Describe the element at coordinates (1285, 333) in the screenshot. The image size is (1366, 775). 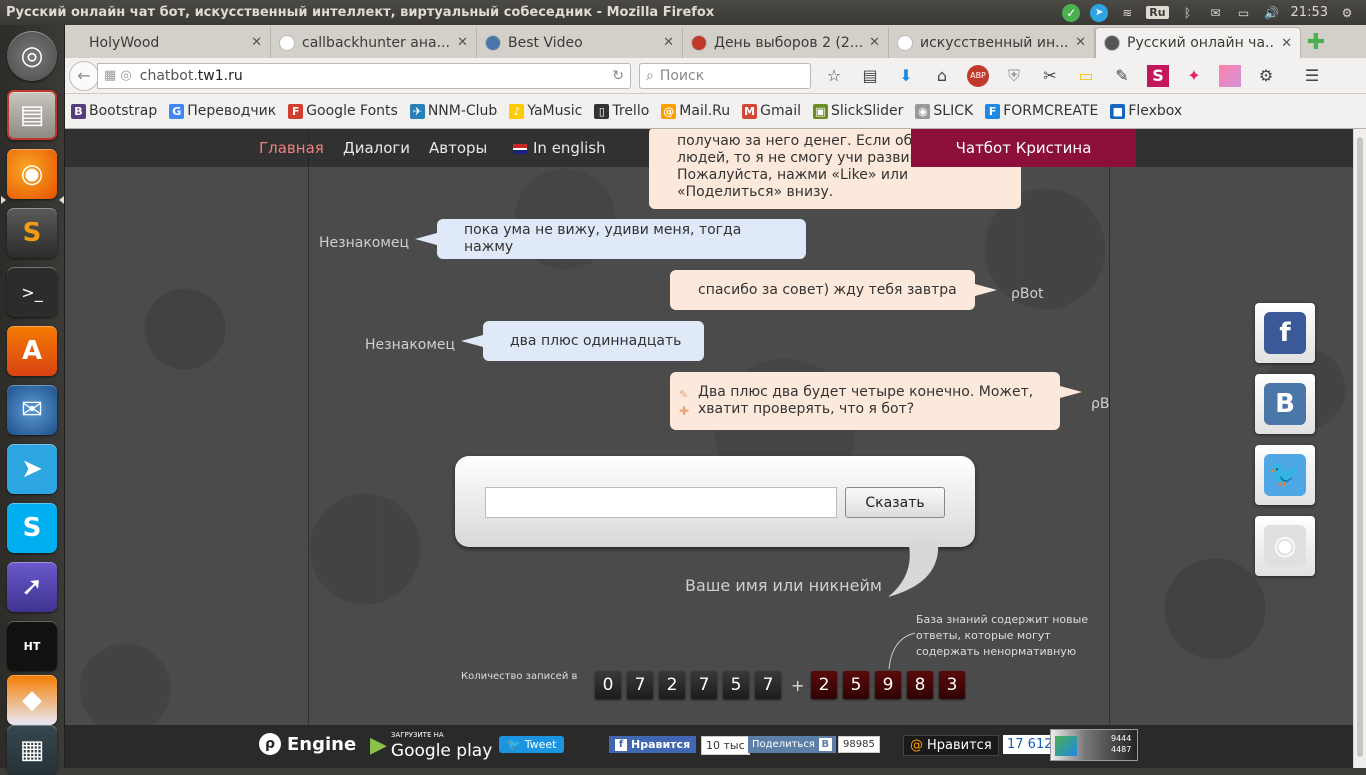
I see `facebook-share-button: f` at that location.